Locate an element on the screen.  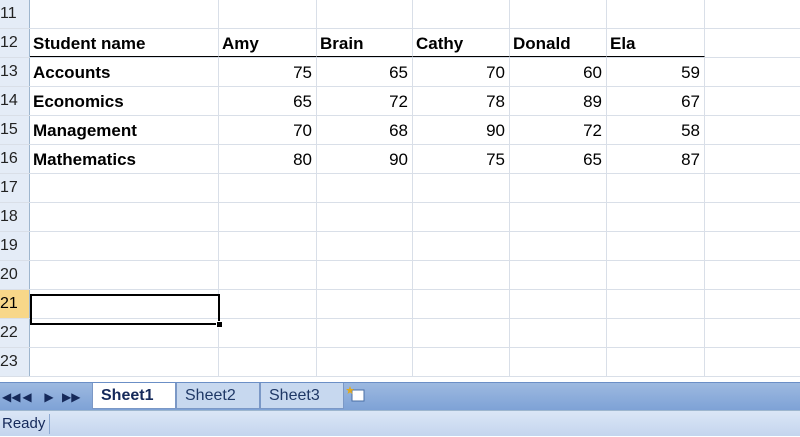
row-header: 17 is located at coordinates (15, 188).